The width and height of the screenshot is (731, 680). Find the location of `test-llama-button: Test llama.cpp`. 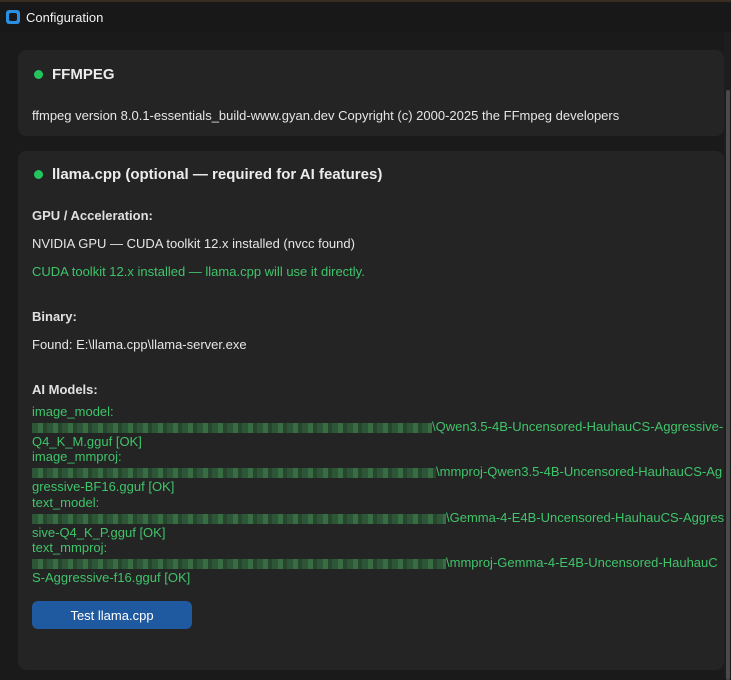

test-llama-button: Test llama.cpp is located at coordinates (112, 615).